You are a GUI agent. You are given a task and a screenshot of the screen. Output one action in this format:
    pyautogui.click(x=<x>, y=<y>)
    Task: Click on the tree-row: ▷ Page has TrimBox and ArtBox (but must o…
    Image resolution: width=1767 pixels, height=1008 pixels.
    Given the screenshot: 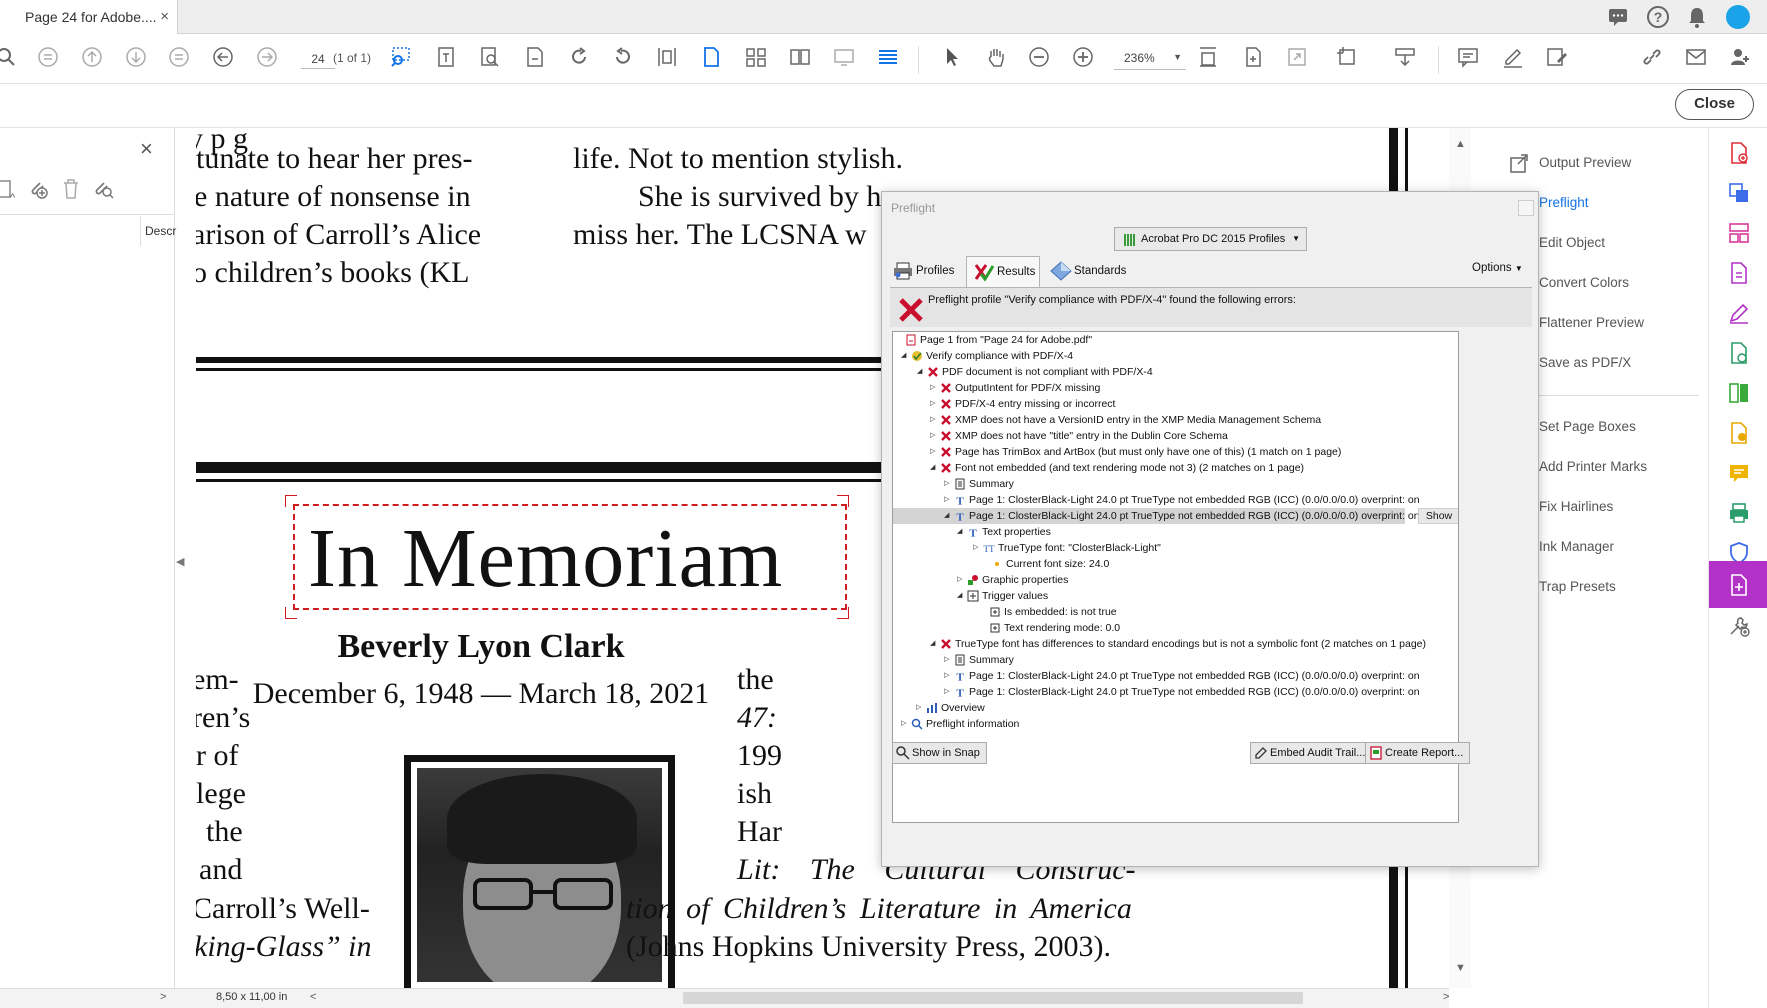 What is the action you would take?
    pyautogui.click(x=1175, y=452)
    